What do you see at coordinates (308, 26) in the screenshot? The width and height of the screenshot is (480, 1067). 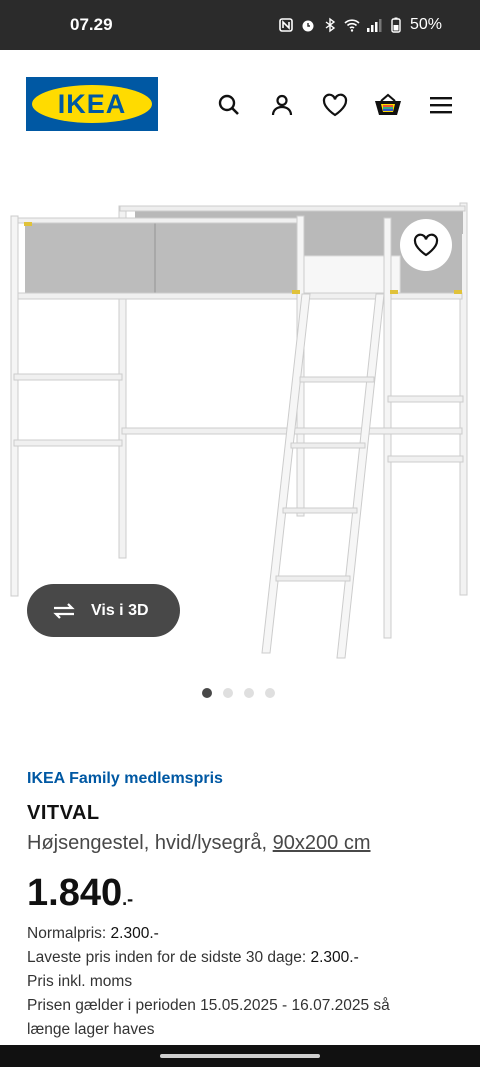 I see `alarm-icon` at bounding box center [308, 26].